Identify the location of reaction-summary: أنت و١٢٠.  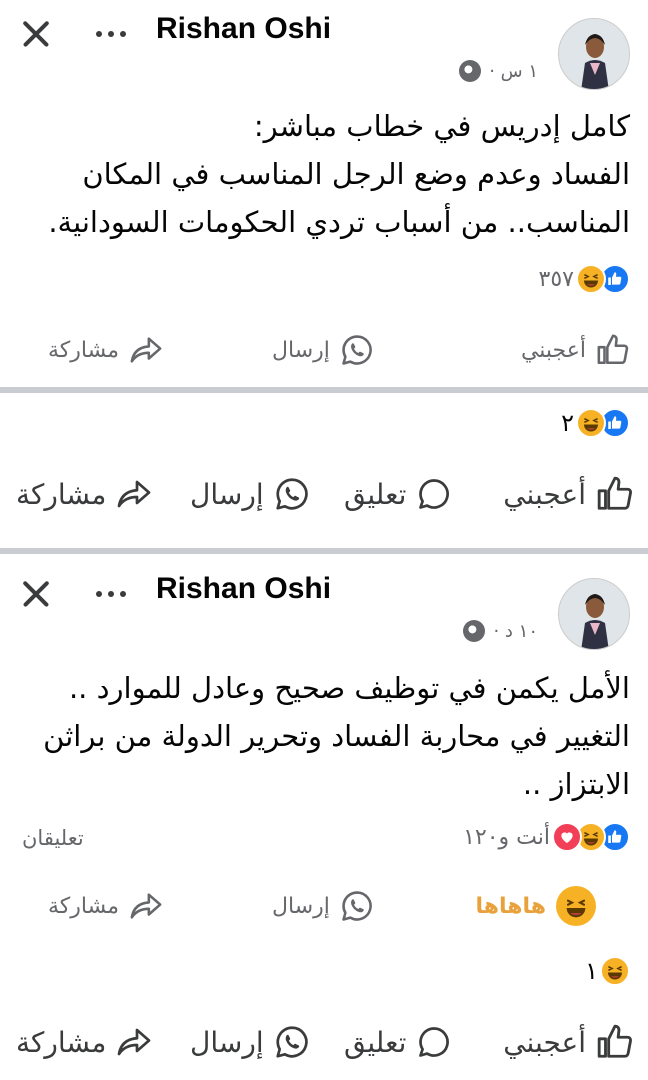
(546, 837).